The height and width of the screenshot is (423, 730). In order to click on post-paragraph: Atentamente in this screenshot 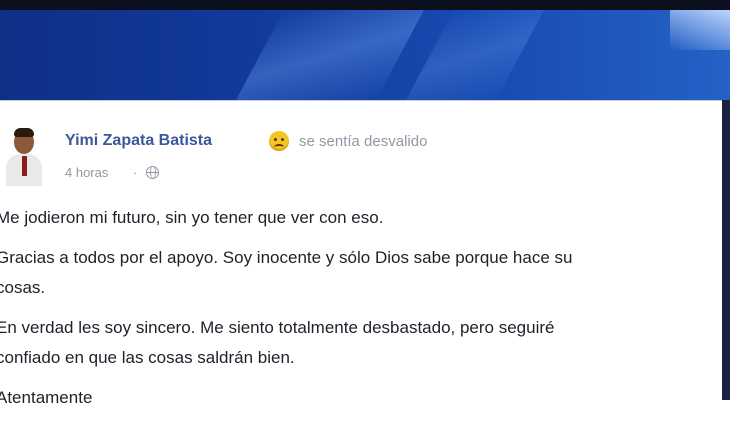, I will do `click(46, 397)`.